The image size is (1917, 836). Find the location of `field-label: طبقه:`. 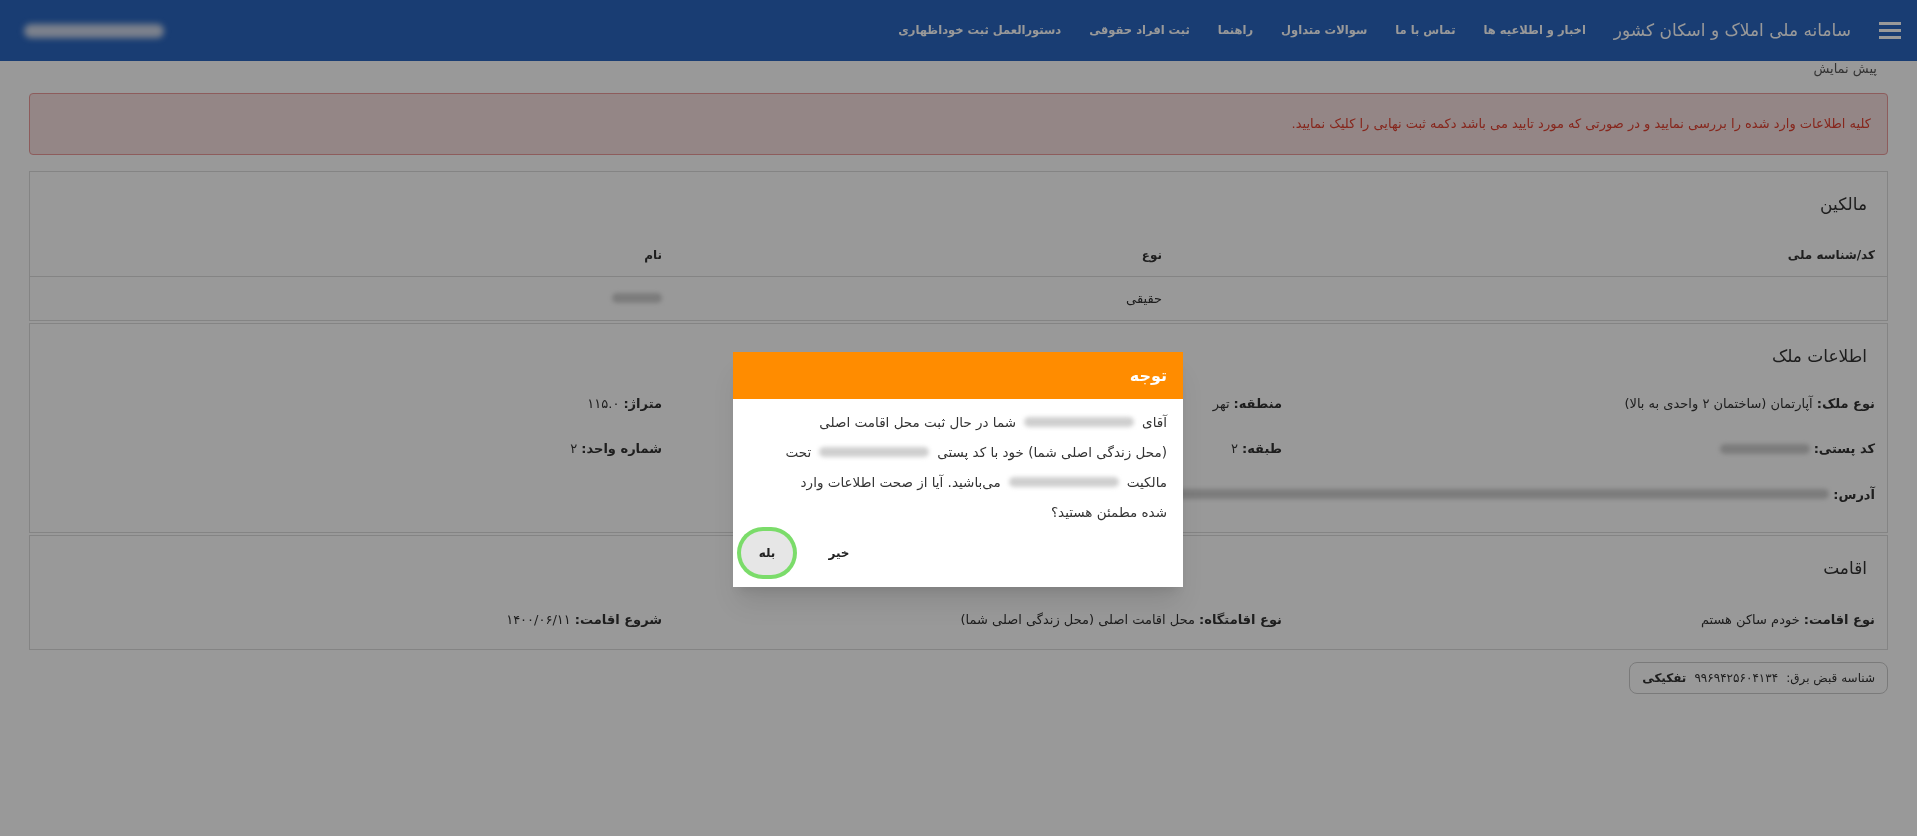

field-label: طبقه: is located at coordinates (1262, 449).